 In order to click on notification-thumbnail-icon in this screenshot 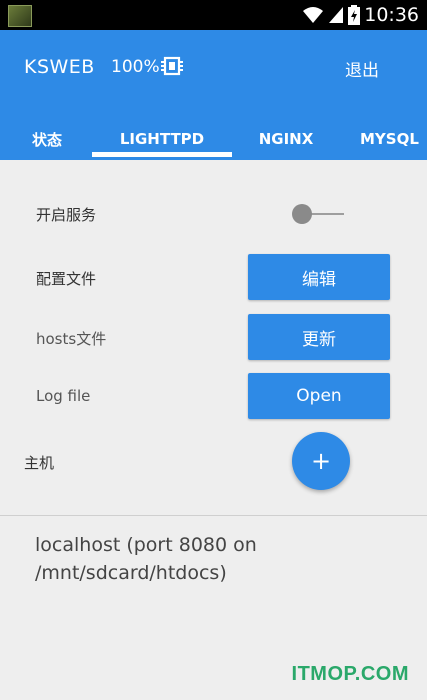, I will do `click(20, 16)`.